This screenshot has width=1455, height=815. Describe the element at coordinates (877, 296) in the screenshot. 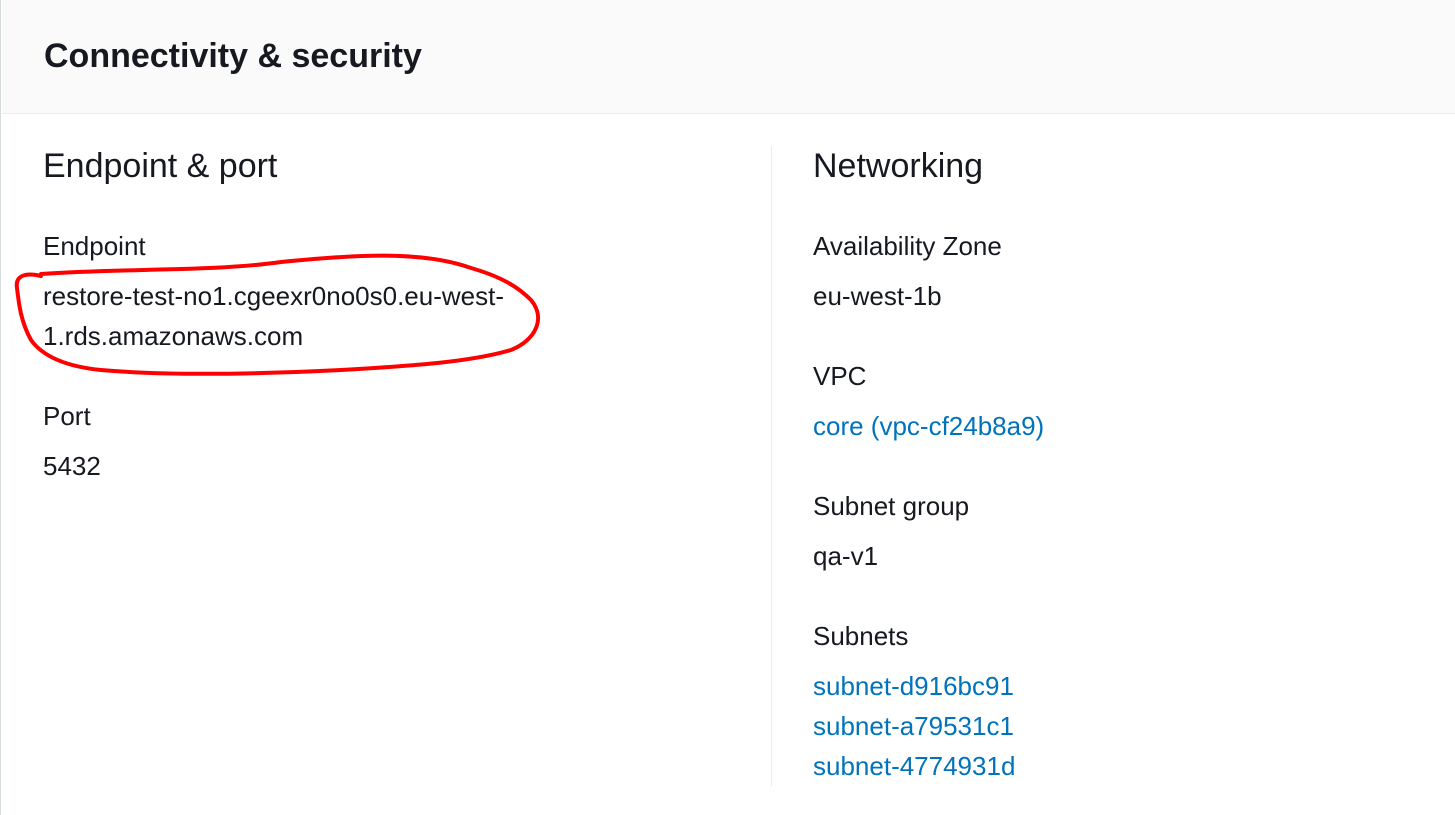

I see `availability-zone-value: eu-west-1b` at that location.